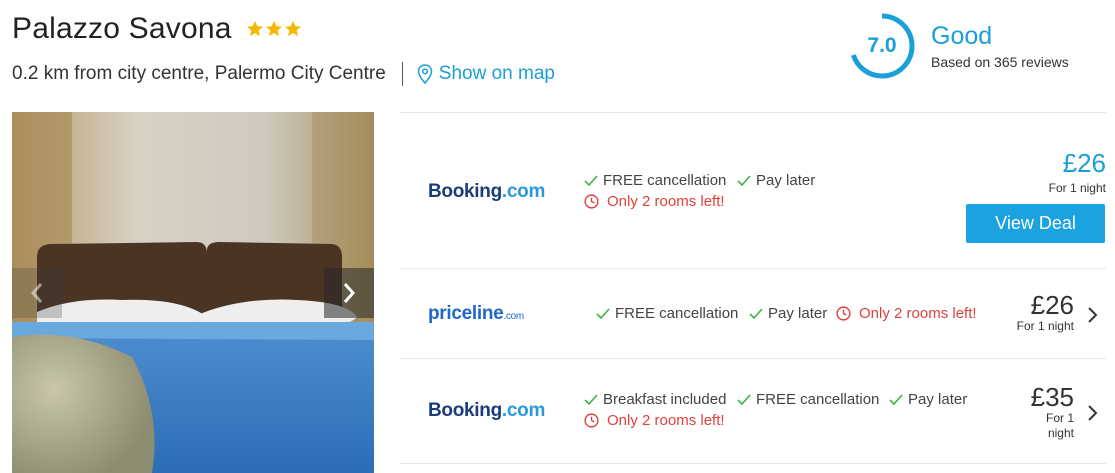  Describe the element at coordinates (1000, 62) in the screenshot. I see `review-count: Based on 365 reviews` at that location.